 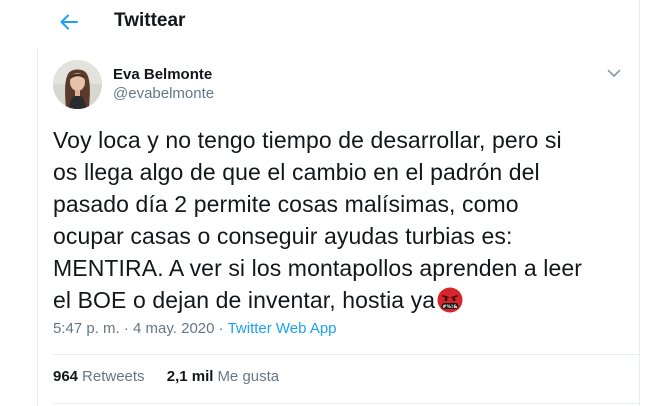 What do you see at coordinates (639, 203) in the screenshot?
I see `column-border-right` at bounding box center [639, 203].